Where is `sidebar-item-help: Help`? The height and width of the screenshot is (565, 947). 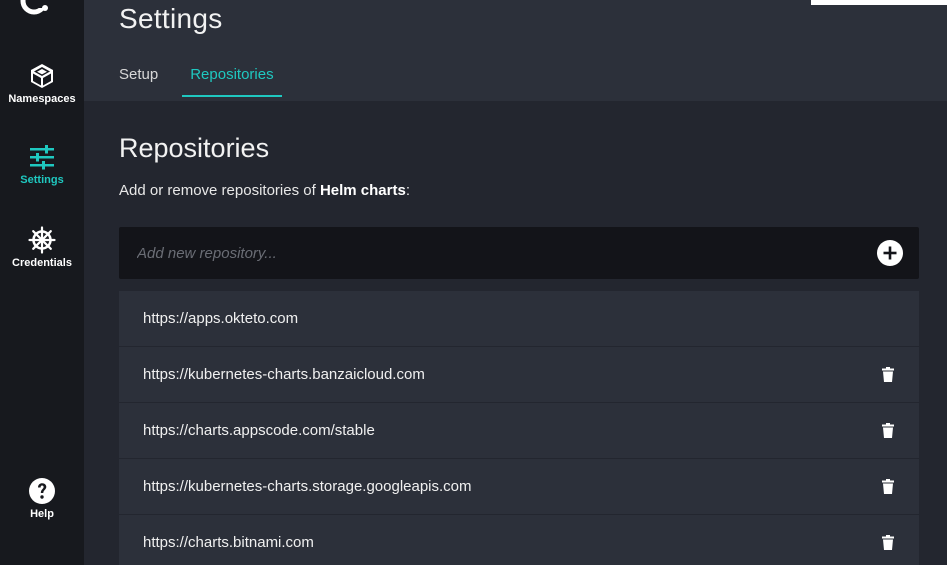 sidebar-item-help: Help is located at coordinates (42, 498).